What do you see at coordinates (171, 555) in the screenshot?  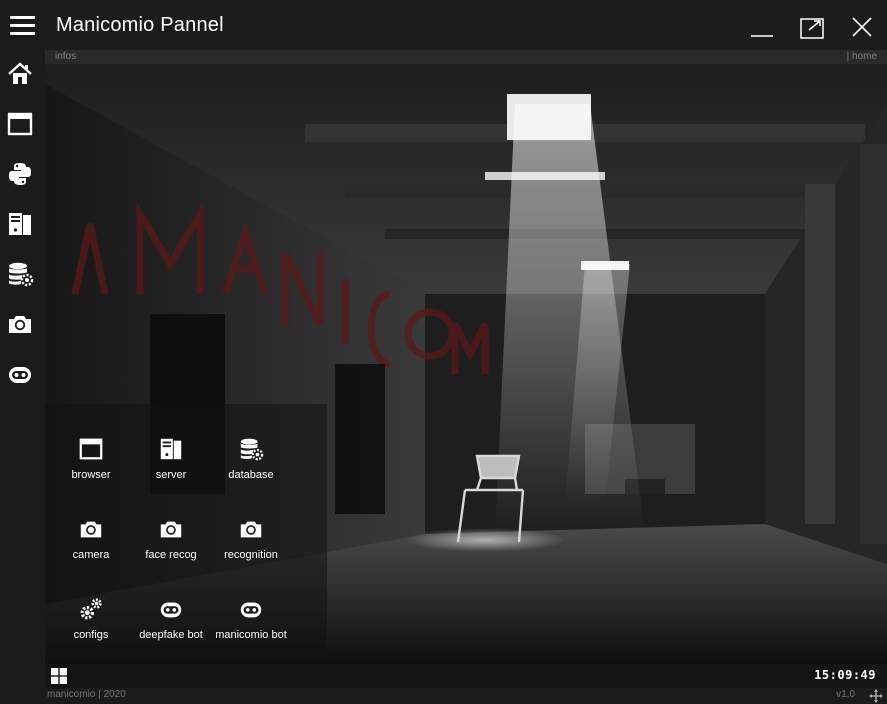 I see `tile-label: face recog` at bounding box center [171, 555].